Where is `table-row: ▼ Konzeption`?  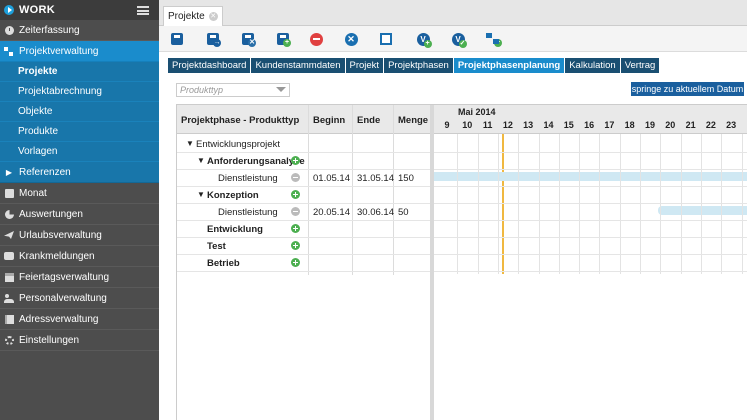 table-row: ▼ Konzeption is located at coordinates (303, 195).